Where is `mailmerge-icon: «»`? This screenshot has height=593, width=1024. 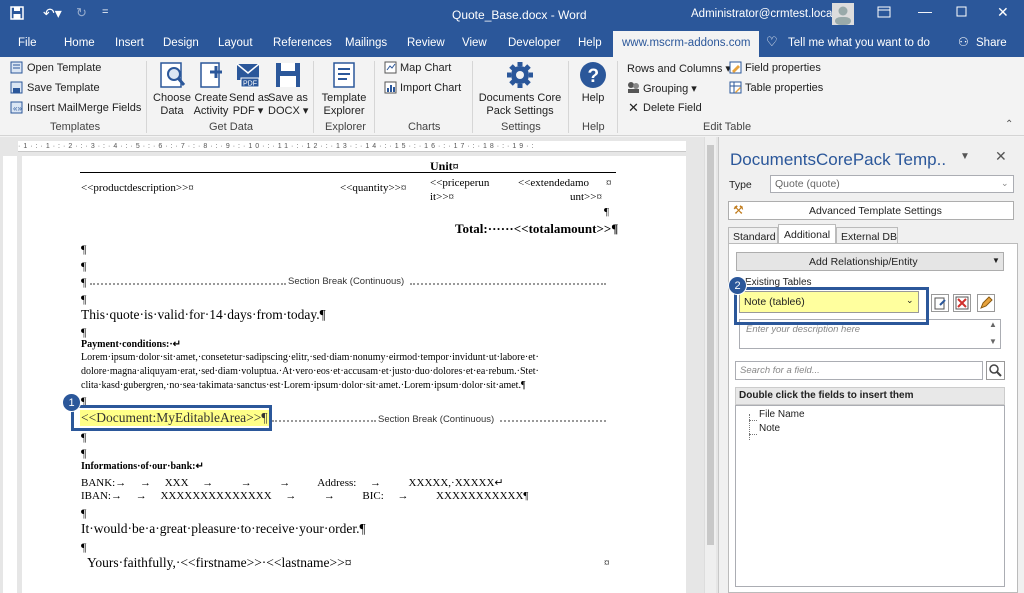
mailmerge-icon: «» is located at coordinates (16, 109).